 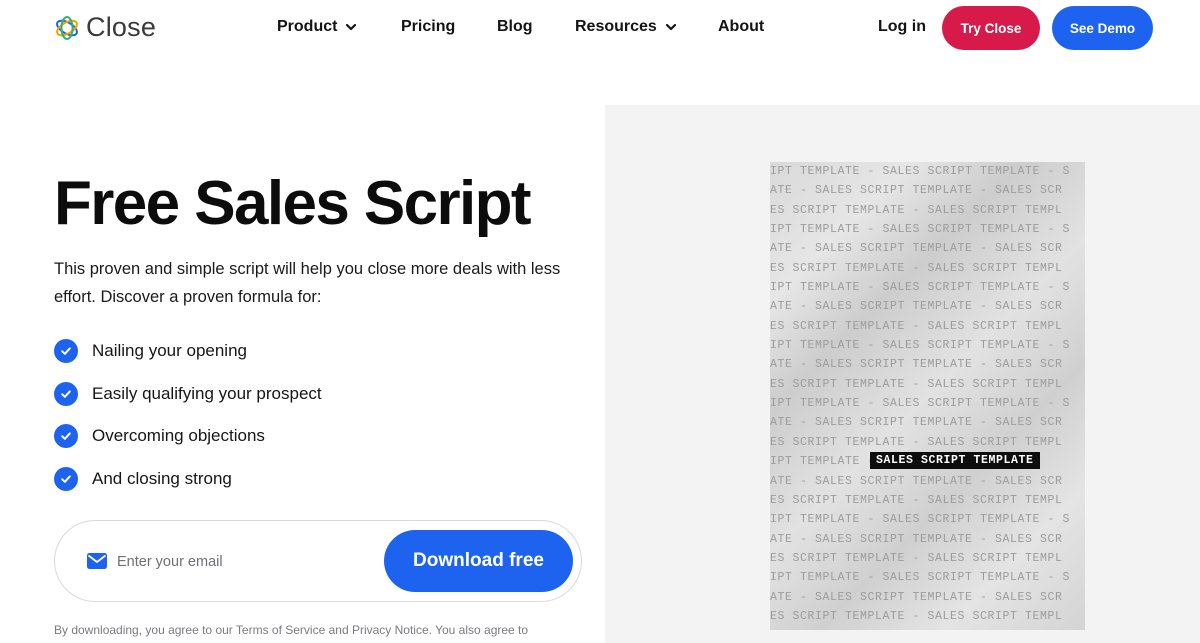 I want to click on nav-about: About, so click(x=741, y=27).